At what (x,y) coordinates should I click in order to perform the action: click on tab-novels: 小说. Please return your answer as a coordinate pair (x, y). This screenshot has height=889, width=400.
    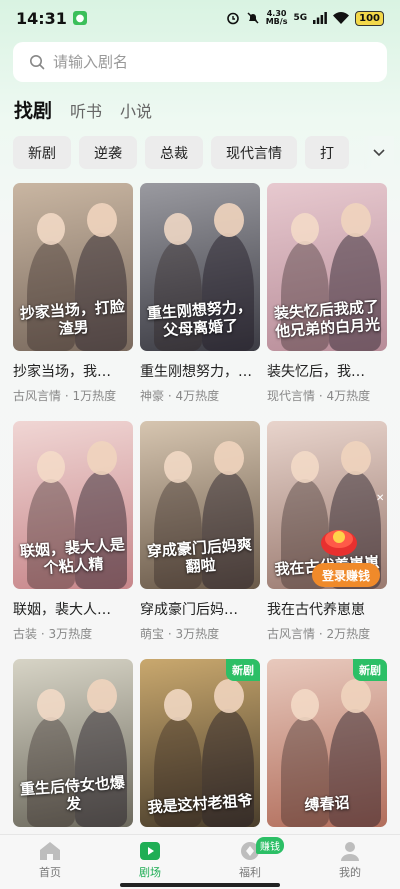
    Looking at the image, I should click on (136, 110).